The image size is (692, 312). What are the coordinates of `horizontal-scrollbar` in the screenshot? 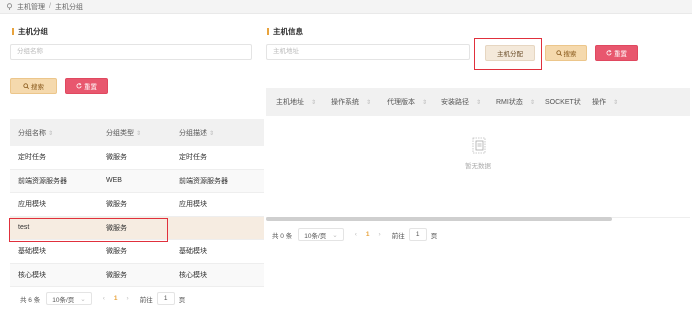 It's located at (439, 219).